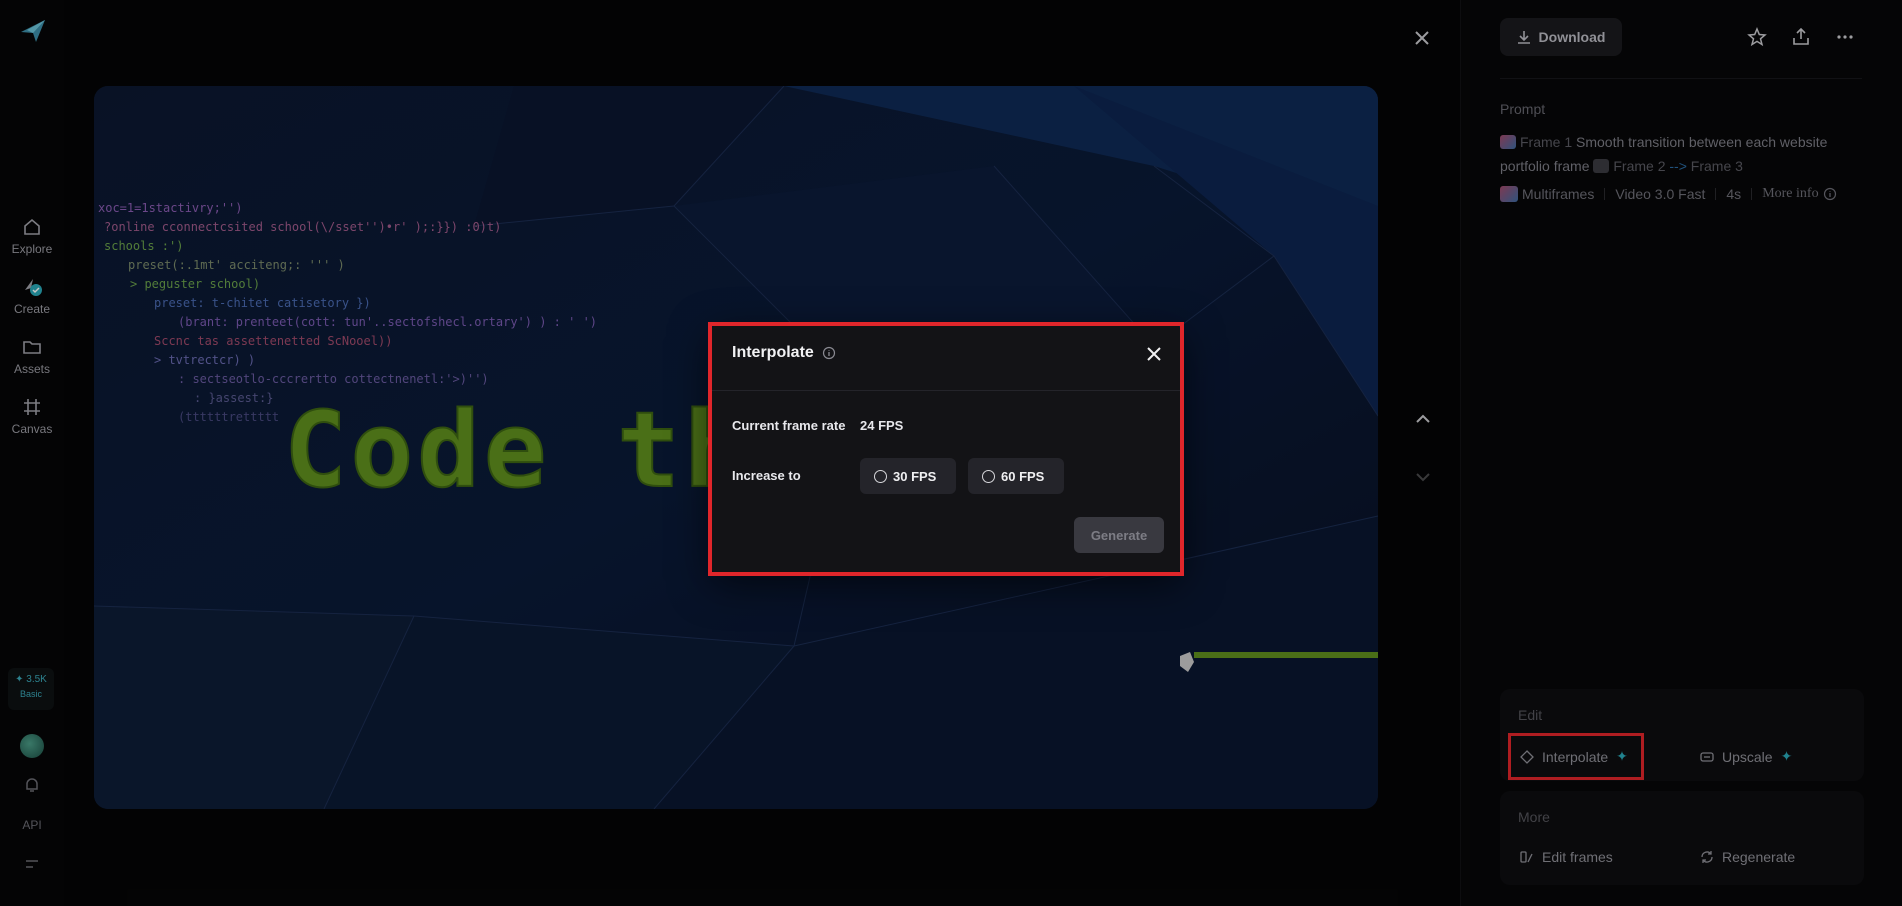 This screenshot has height=906, width=1902. What do you see at coordinates (1576, 756) in the screenshot?
I see `interpolate-highlight` at bounding box center [1576, 756].